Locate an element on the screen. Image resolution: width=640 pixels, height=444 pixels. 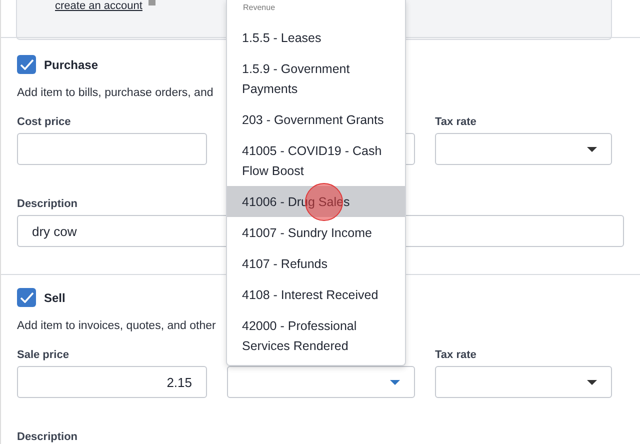
price-field: 2.15 is located at coordinates (112, 382).